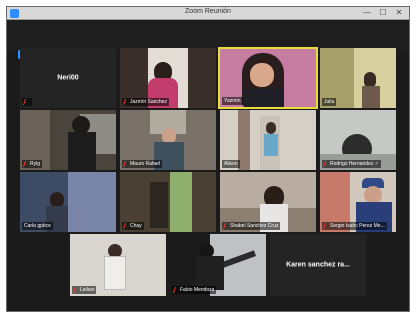 Image resolution: width=416 pixels, height=314 pixels. I want to click on participant-name: Chay, so click(136, 226).